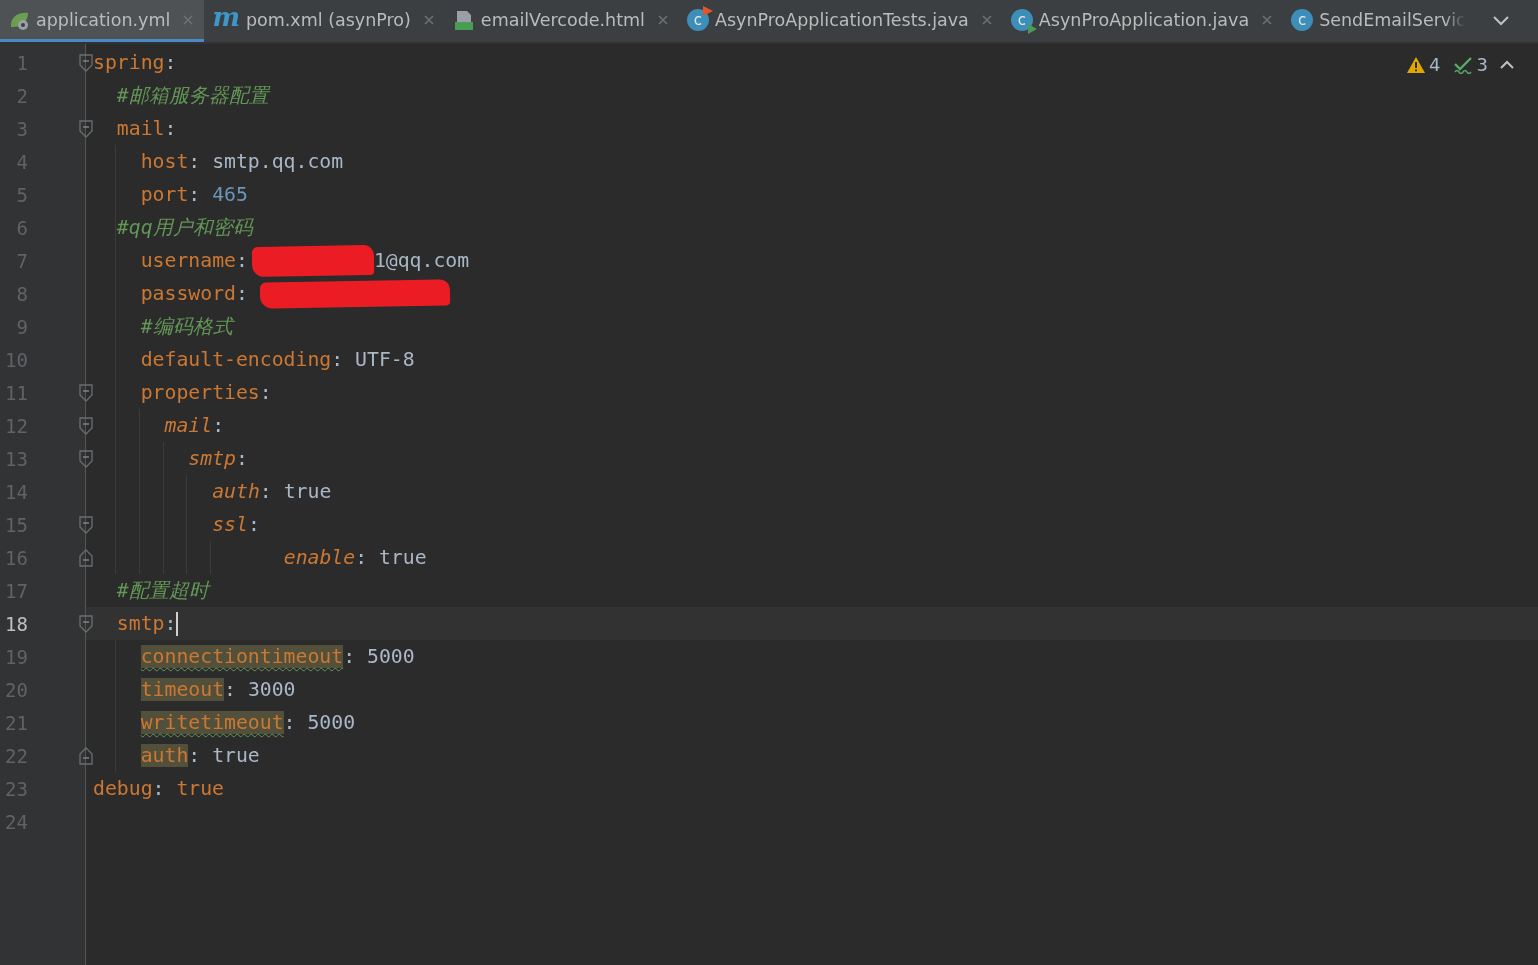  What do you see at coordinates (212, 722) in the screenshot?
I see `yaml-key: writetimeout` at bounding box center [212, 722].